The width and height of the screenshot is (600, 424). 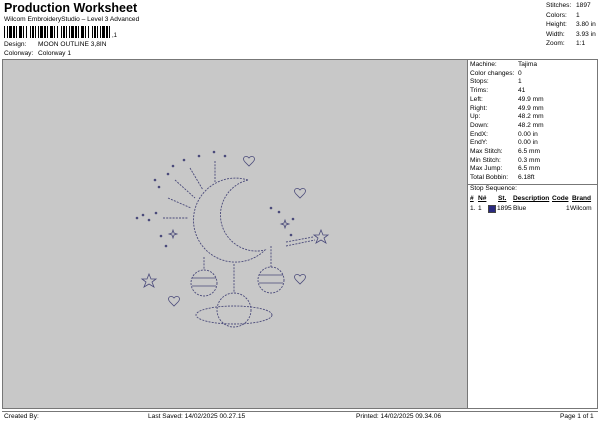 What do you see at coordinates (578, 15) in the screenshot?
I see `stat-value: 1` at bounding box center [578, 15].